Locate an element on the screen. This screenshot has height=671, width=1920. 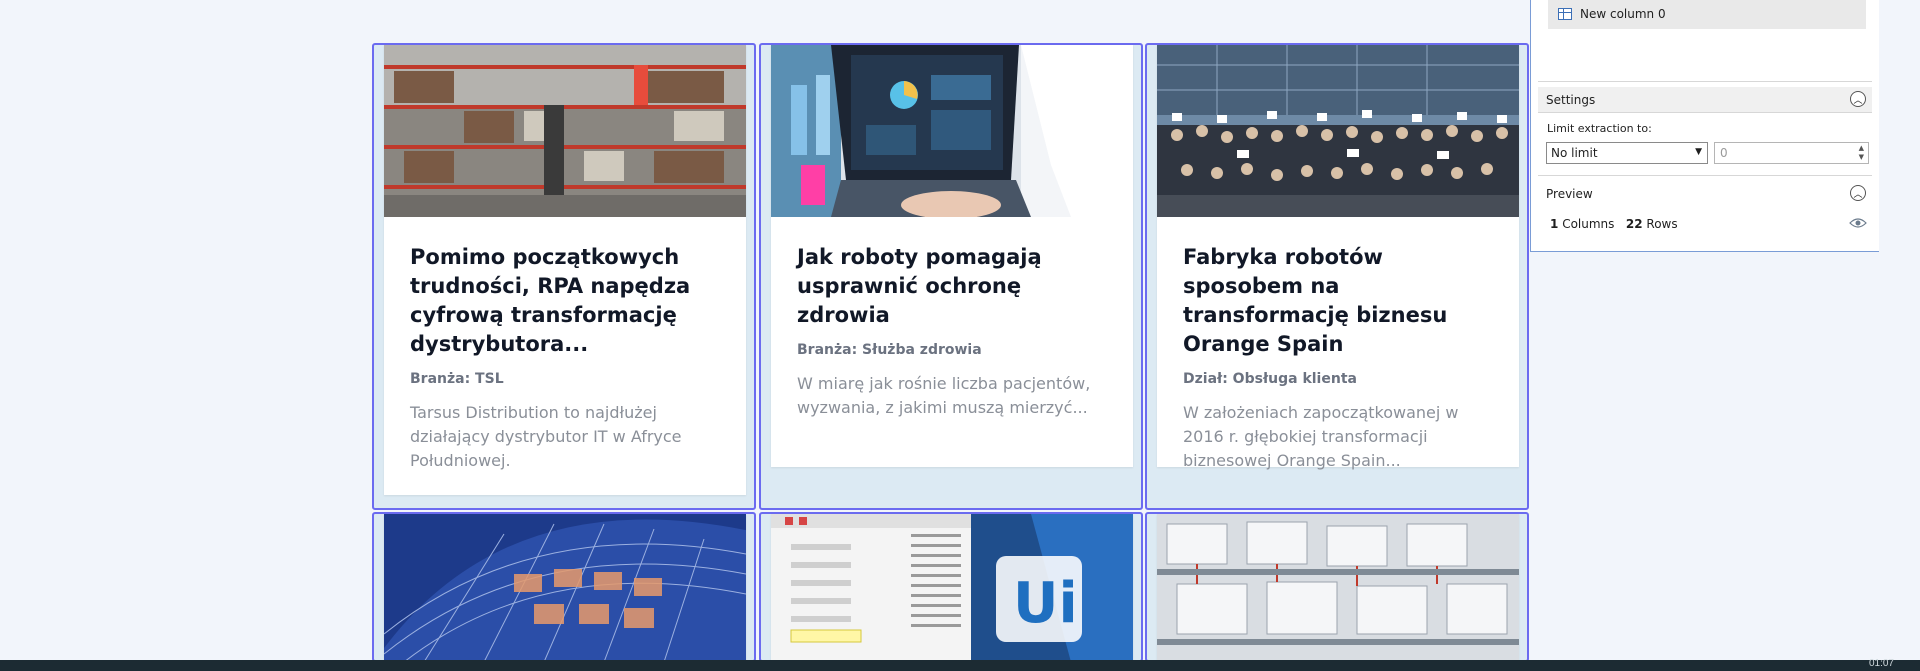
card-category: Dział: Obsługa klienta is located at coordinates (1270, 379).